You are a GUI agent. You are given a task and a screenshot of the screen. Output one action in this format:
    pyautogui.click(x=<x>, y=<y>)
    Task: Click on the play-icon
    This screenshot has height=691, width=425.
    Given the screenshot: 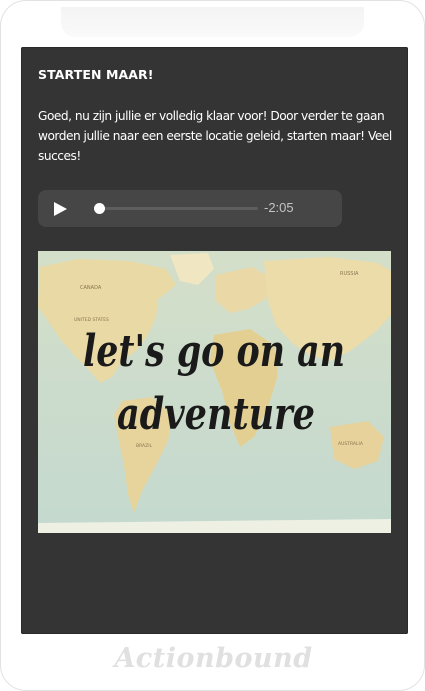 What is the action you would take?
    pyautogui.click(x=60, y=209)
    